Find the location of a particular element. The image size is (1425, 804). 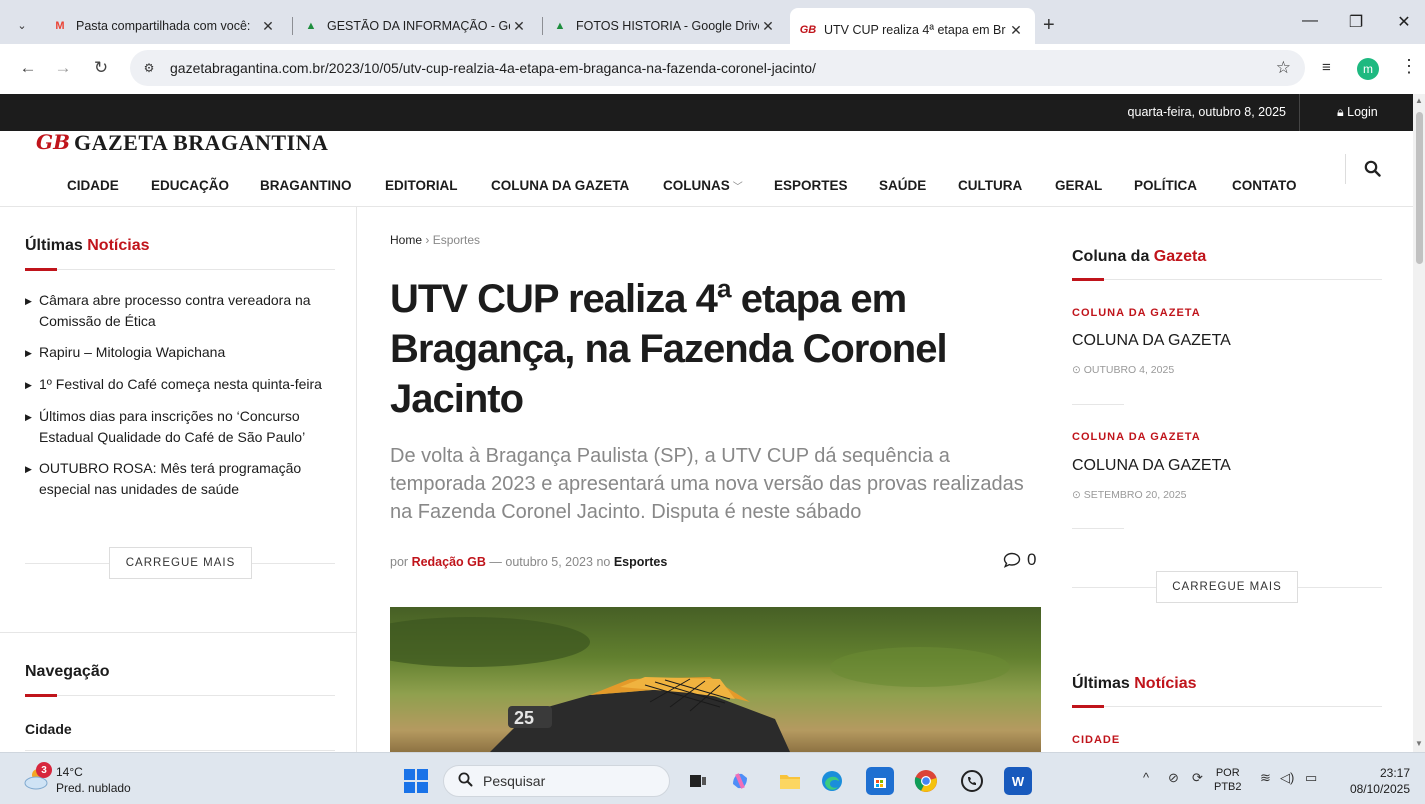

new-tab-button: + is located at coordinates (1049, 25).